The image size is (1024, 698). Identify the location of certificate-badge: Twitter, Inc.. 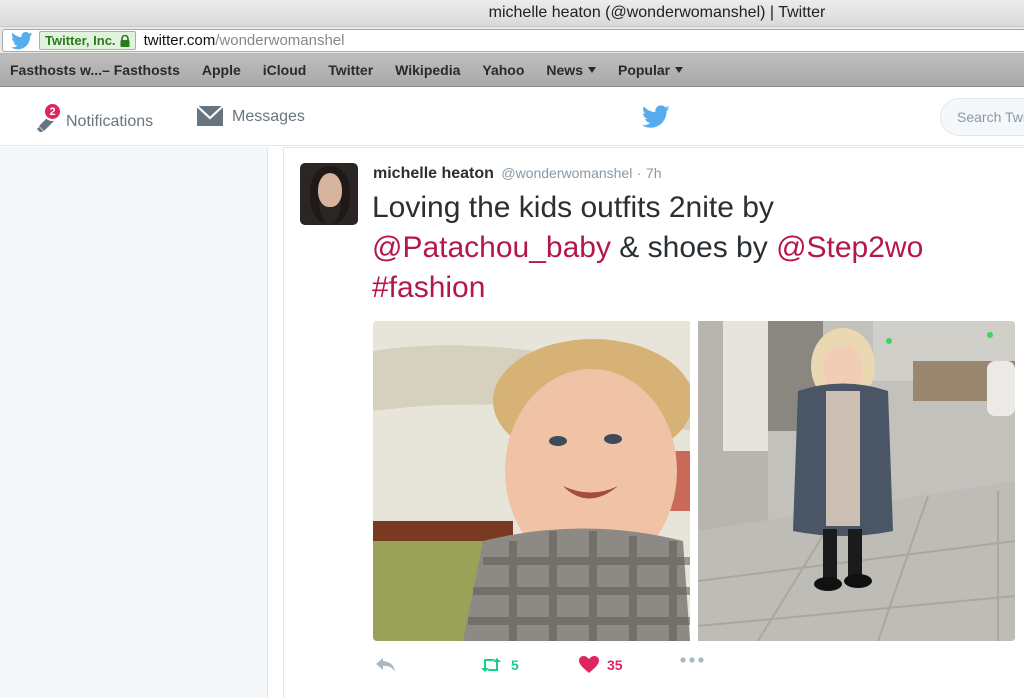
(87, 40).